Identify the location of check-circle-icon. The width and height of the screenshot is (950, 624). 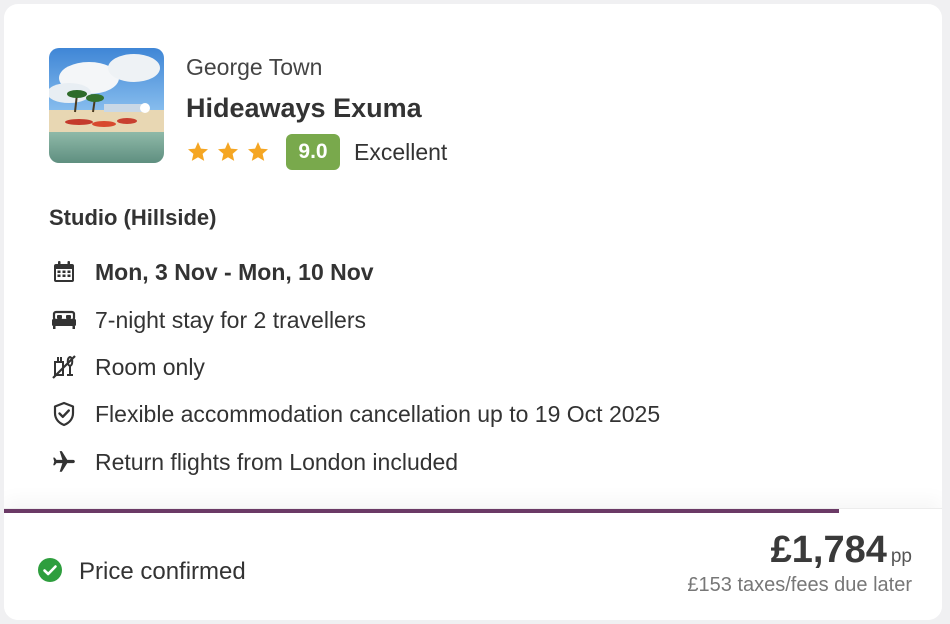
(50, 572).